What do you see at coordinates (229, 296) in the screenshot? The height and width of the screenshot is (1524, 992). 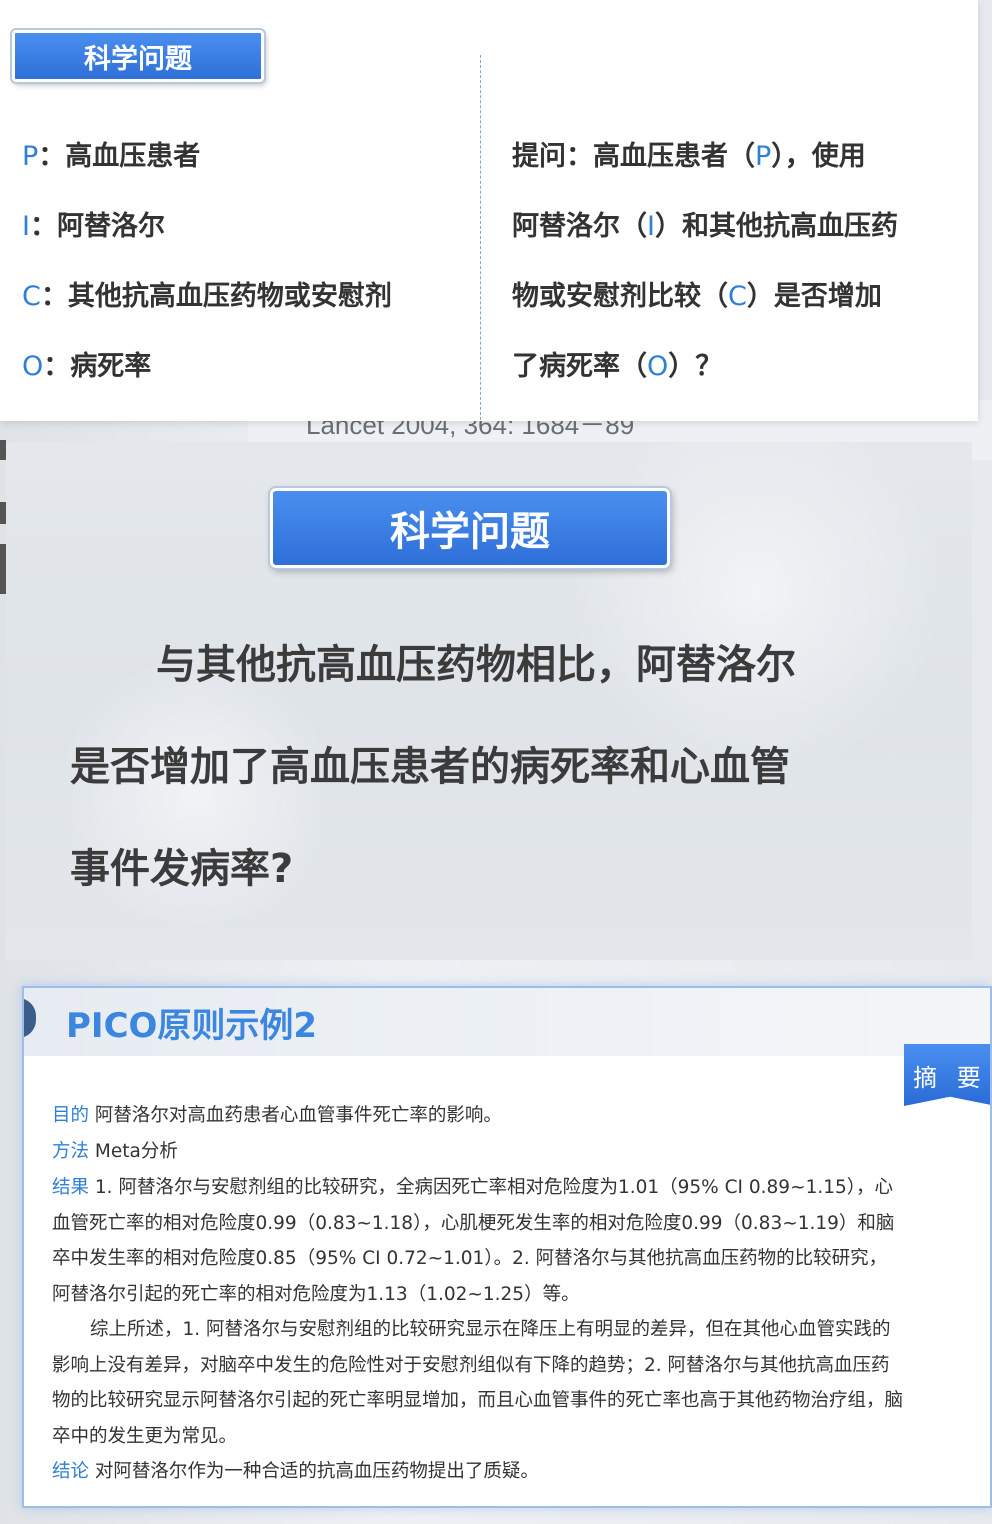 I see `pico-text: 其他抗高血压药物或安慰剂` at bounding box center [229, 296].